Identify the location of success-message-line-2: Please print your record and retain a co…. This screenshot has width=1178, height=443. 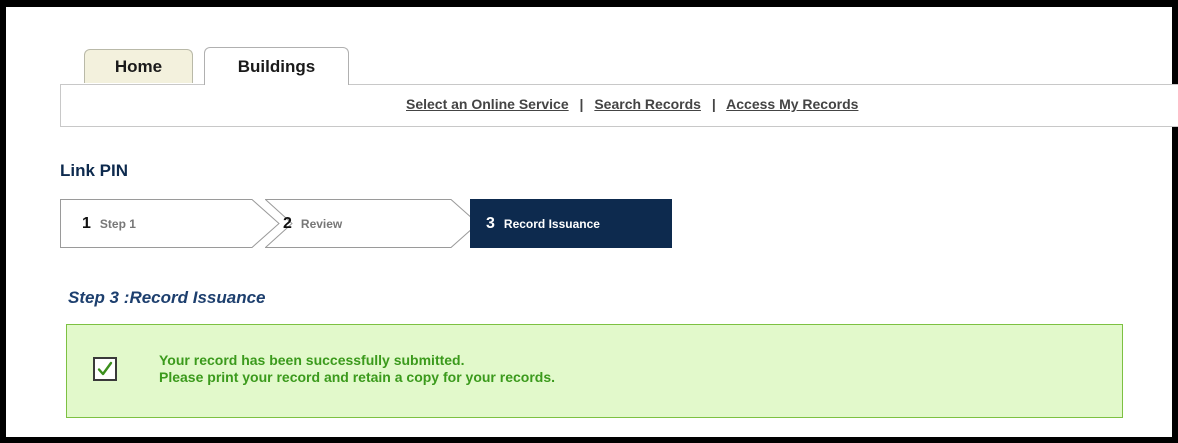
(357, 377).